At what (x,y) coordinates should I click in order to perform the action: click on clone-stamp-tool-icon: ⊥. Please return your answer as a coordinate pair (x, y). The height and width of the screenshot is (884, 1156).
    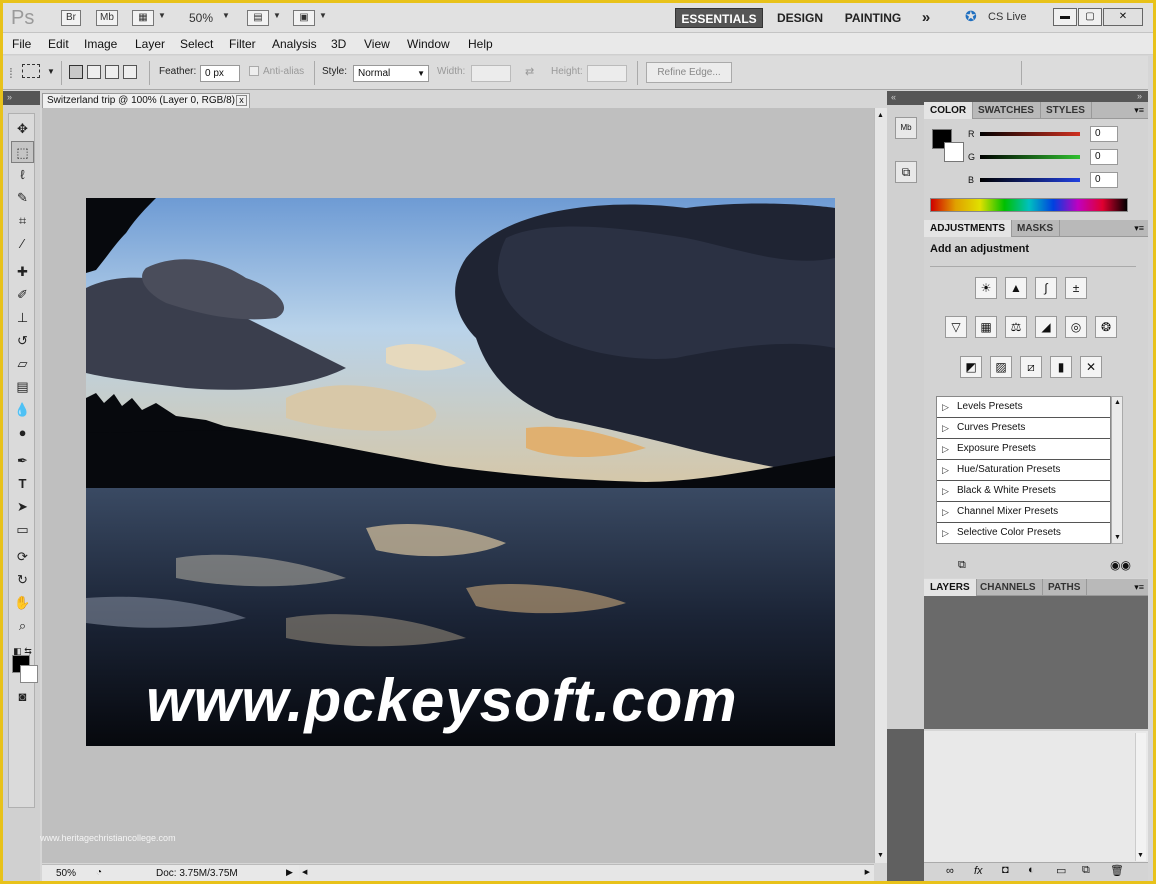
    Looking at the image, I should click on (22, 318).